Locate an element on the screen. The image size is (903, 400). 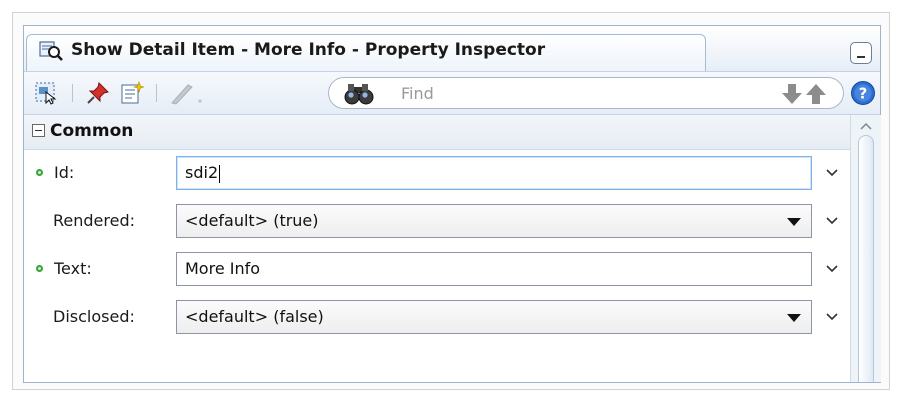
property-label: Text: is located at coordinates (73, 268).